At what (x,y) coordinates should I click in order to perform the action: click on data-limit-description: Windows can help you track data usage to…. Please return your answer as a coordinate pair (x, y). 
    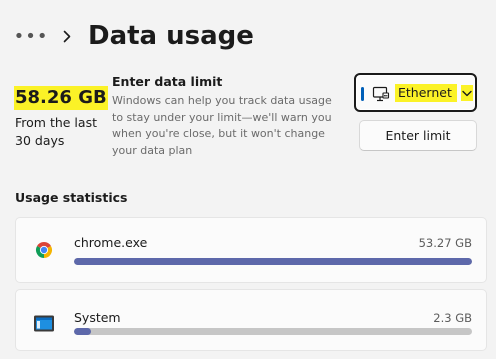
    Looking at the image, I should click on (222, 125).